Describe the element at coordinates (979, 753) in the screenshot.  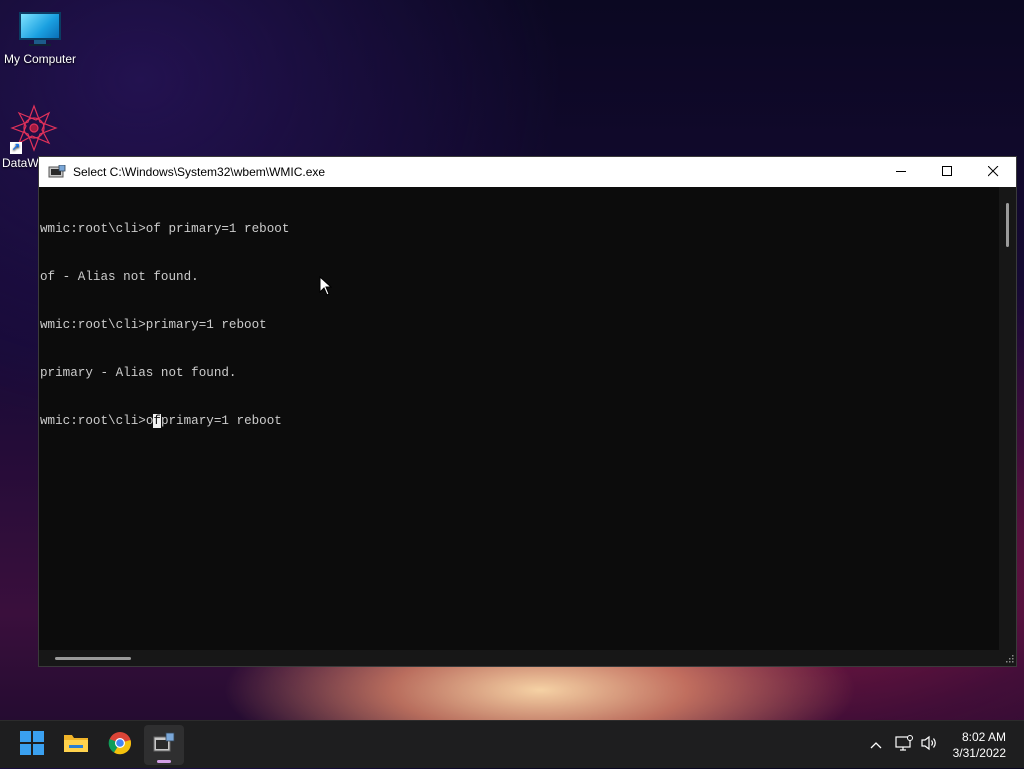
I see `clock-date: 3/31/2022` at that location.